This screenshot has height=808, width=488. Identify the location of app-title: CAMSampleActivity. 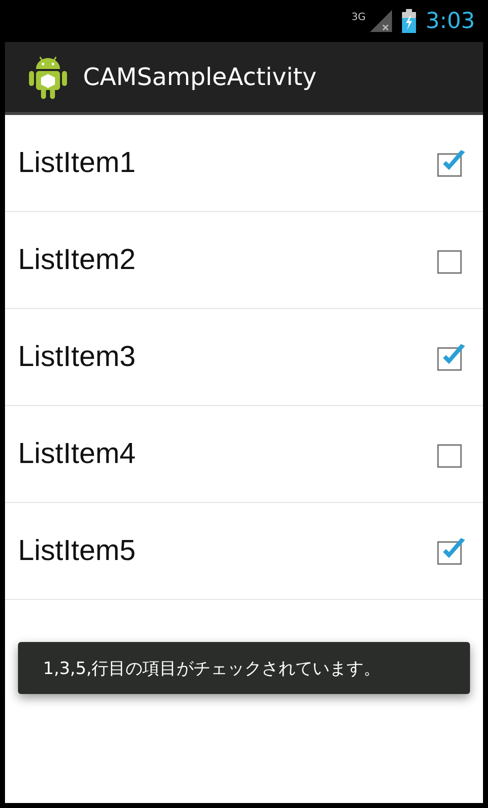
(200, 77).